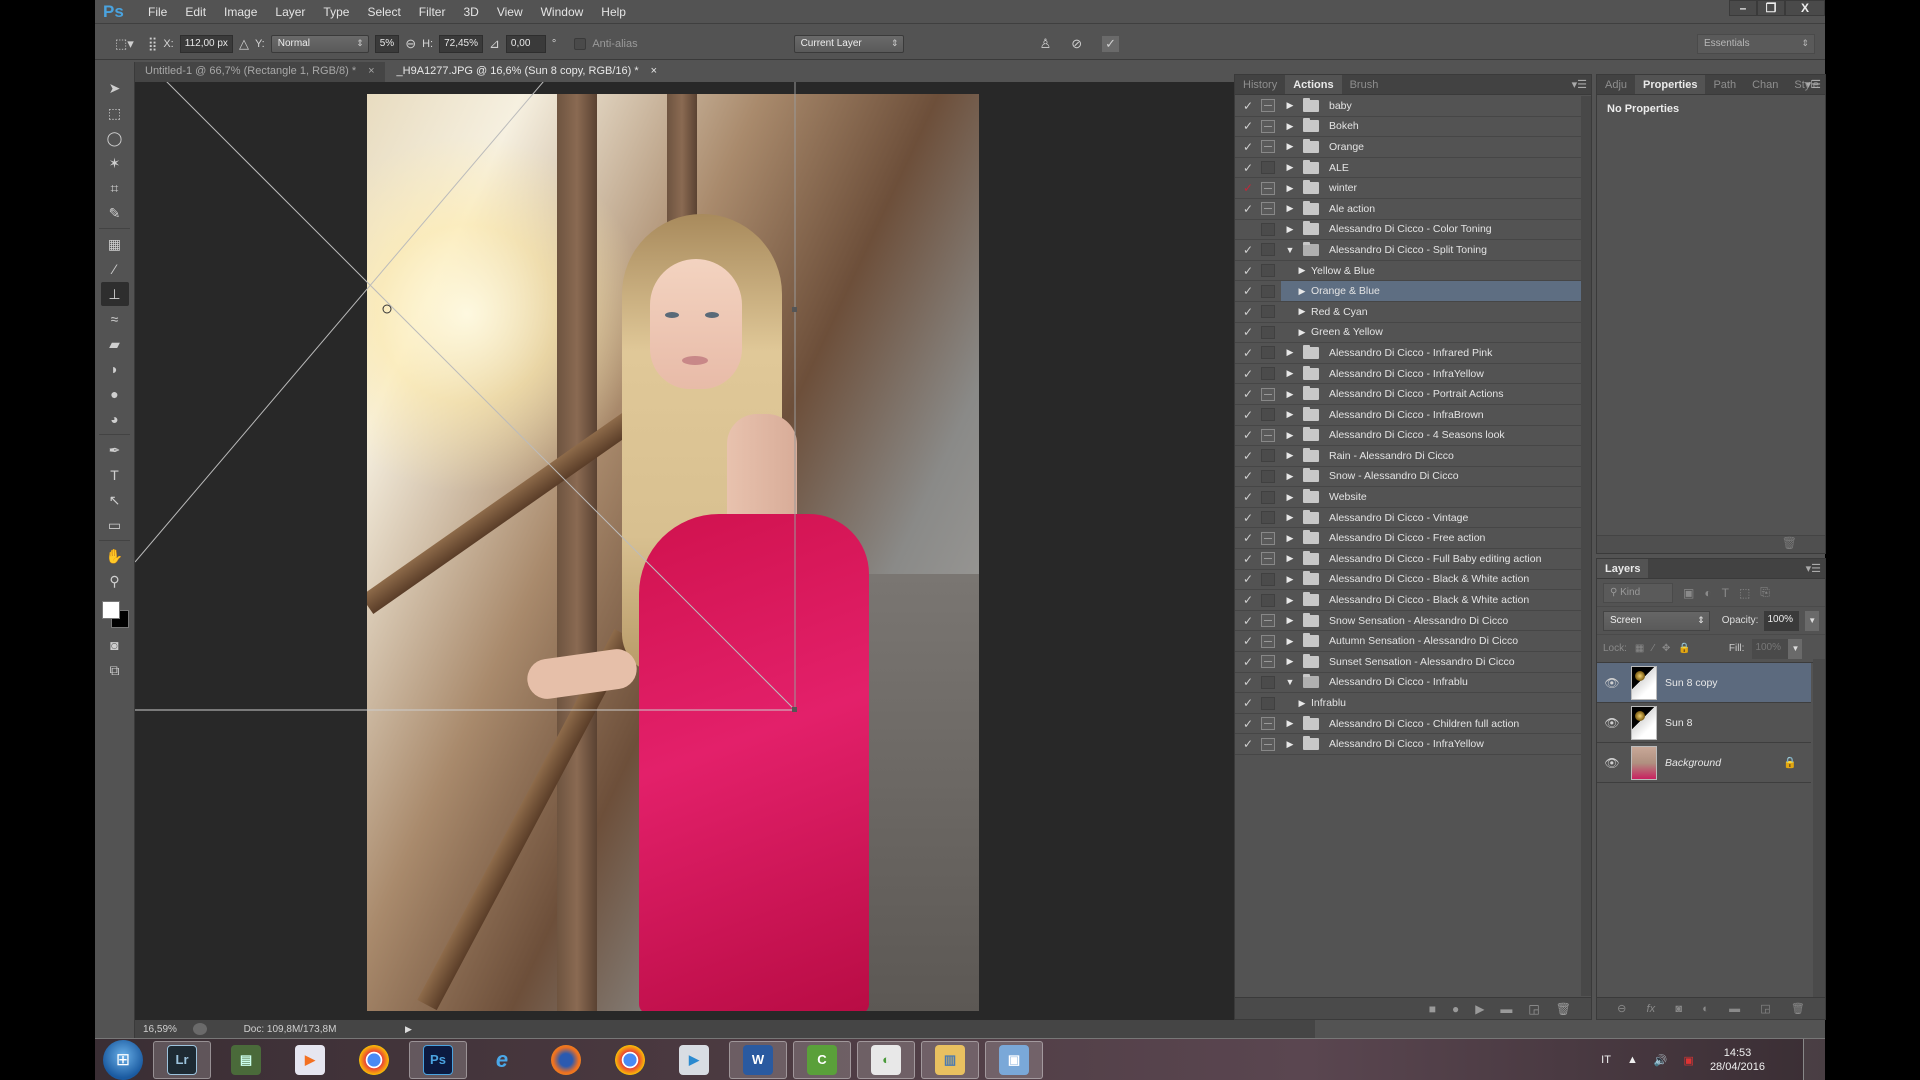 This screenshot has width=1920, height=1080. Describe the element at coordinates (1771, 8) in the screenshot. I see `restore-button: ❐` at that location.